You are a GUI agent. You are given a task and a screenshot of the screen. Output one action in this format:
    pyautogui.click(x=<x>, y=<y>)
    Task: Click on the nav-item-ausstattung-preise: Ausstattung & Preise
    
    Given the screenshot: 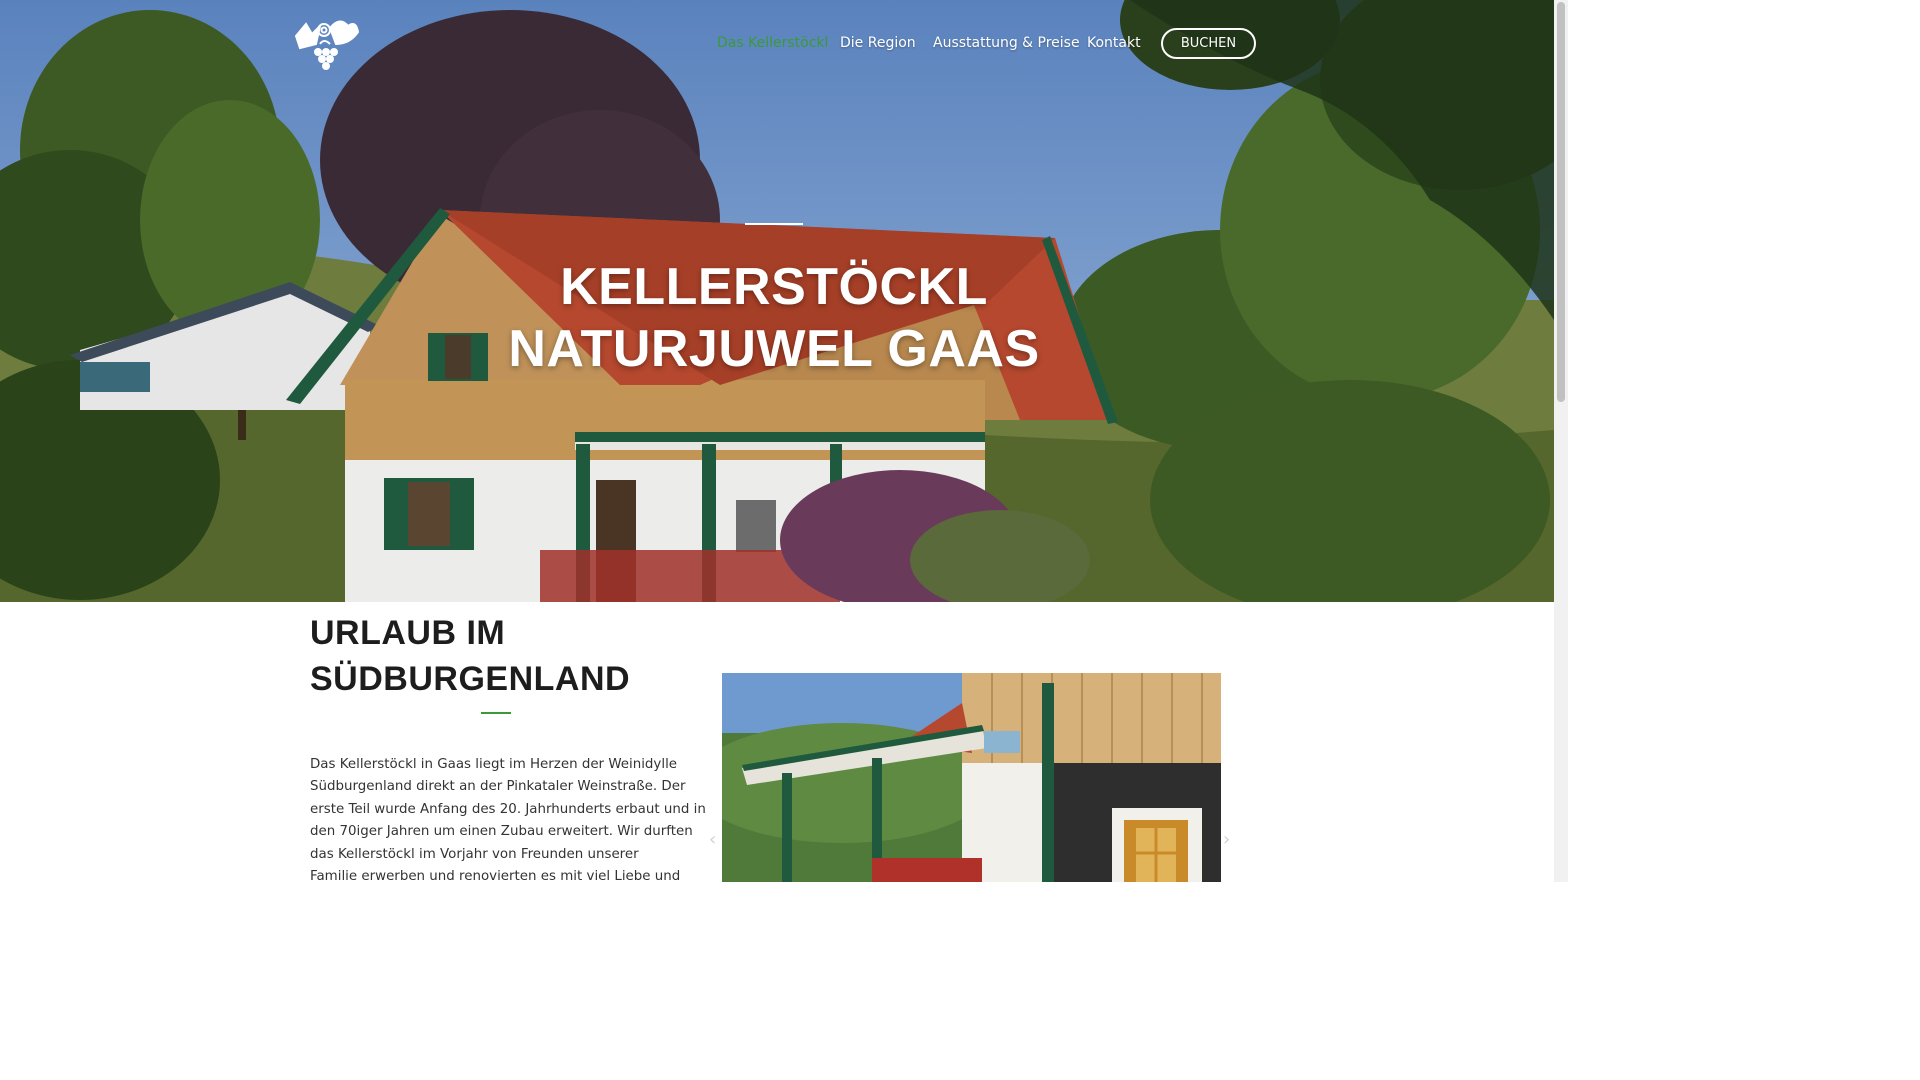 What is the action you would take?
    pyautogui.click(x=1006, y=43)
    